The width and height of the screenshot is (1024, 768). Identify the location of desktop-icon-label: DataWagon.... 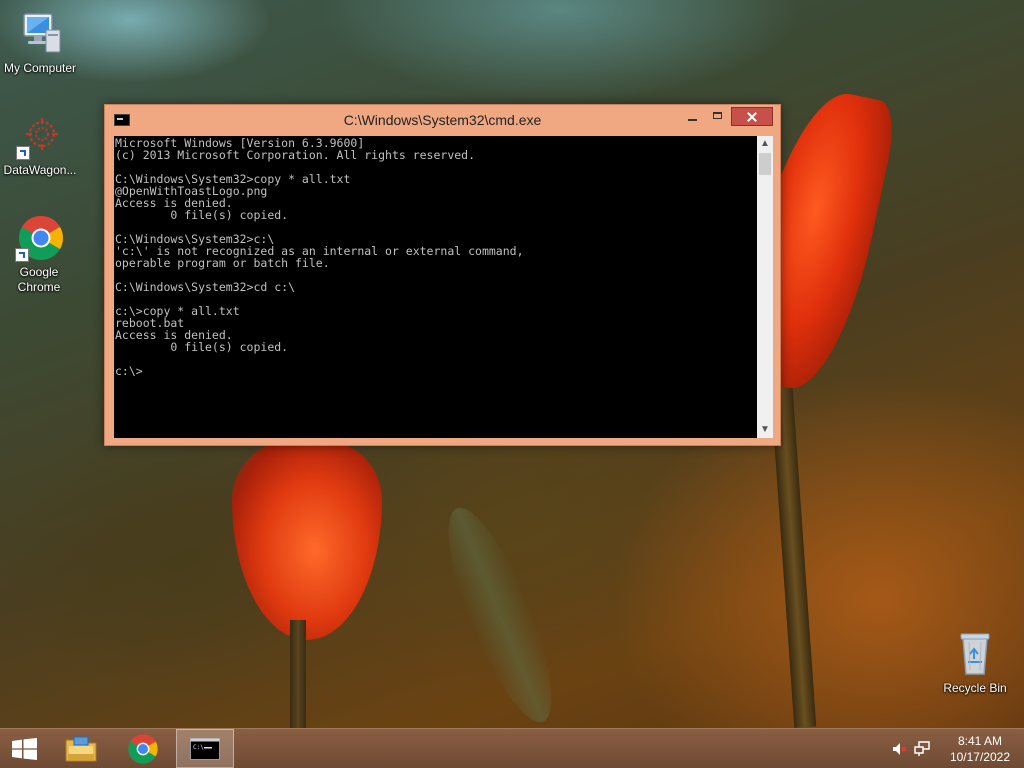
(40, 170).